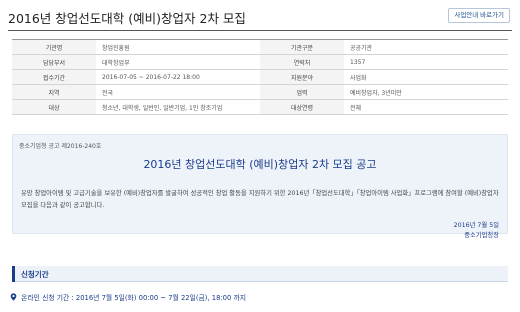 The width and height of the screenshot is (520, 312). I want to click on info-label: 연락처, so click(302, 62).